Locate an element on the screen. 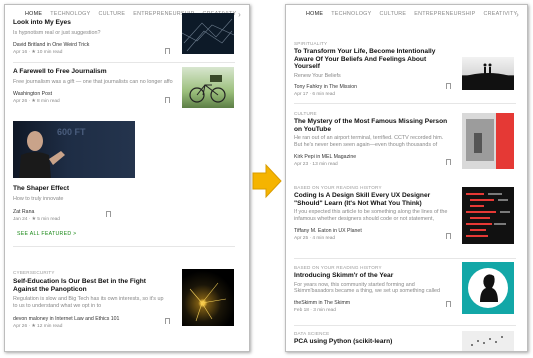 The image size is (533, 358). story-topic: DATA SCIENCE is located at coordinates (373, 333).